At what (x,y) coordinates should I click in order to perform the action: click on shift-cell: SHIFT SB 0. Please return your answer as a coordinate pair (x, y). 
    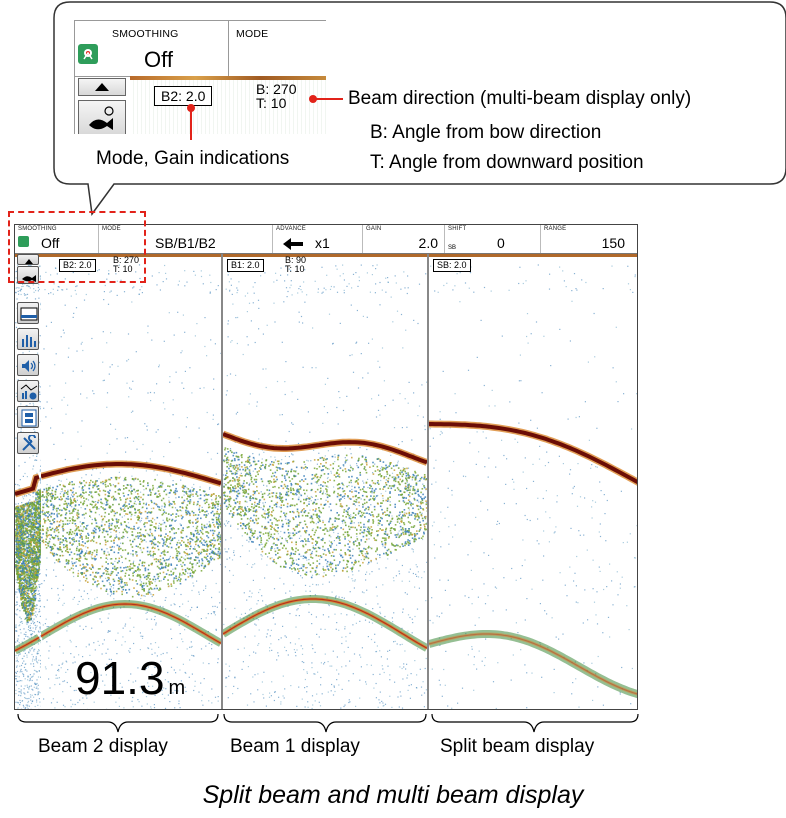
    Looking at the image, I should click on (493, 239).